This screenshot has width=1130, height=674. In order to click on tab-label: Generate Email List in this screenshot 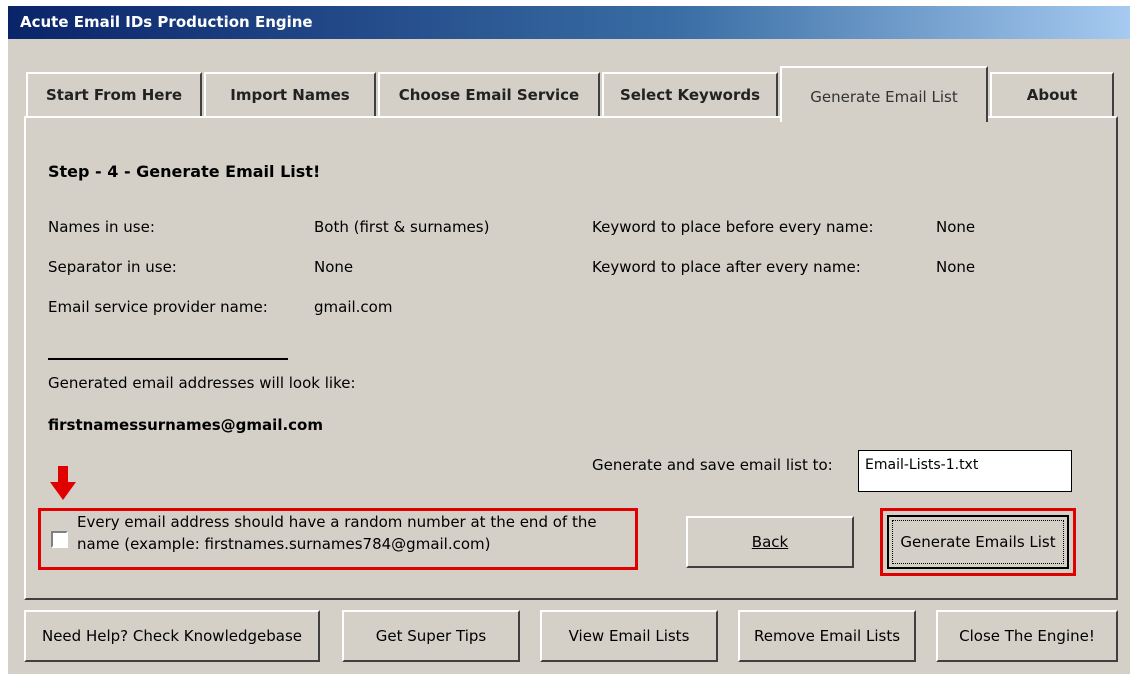, I will do `click(884, 97)`.